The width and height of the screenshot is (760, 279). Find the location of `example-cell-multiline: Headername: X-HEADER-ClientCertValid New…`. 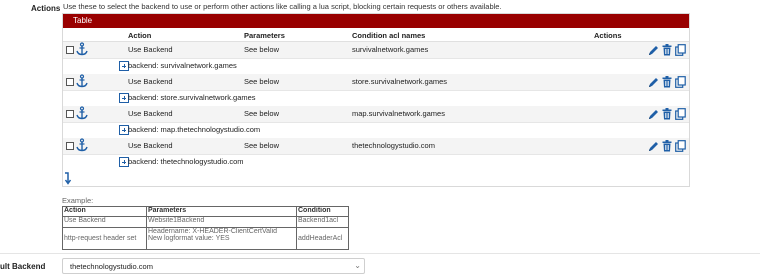

example-cell-multiline: Headername: X-HEADER-ClientCertValid New… is located at coordinates (221, 238).